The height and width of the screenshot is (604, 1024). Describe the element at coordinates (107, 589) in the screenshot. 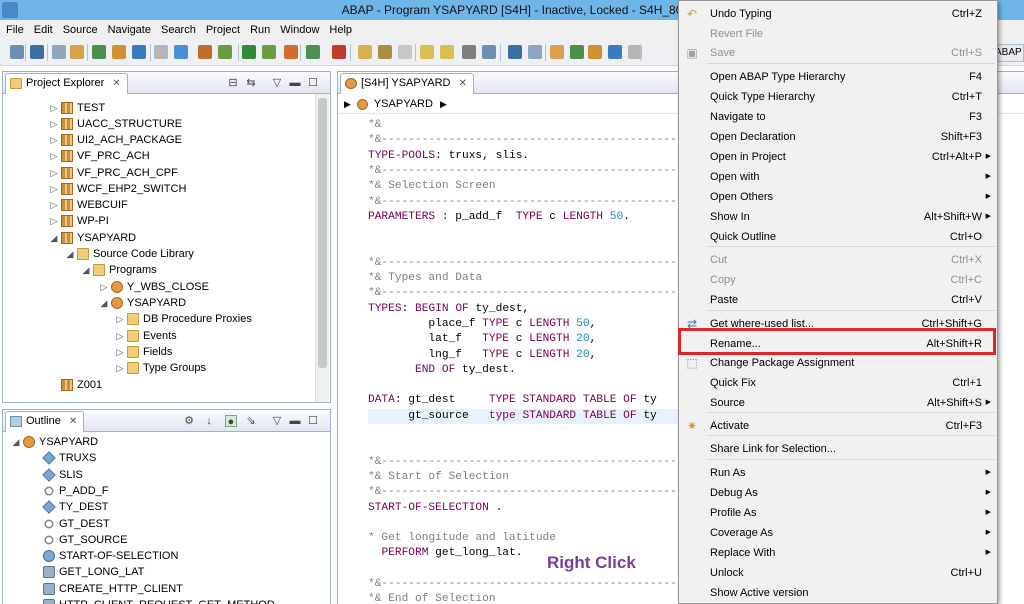

I see `outline-item: CREATE_HTTP_CLIENT` at that location.